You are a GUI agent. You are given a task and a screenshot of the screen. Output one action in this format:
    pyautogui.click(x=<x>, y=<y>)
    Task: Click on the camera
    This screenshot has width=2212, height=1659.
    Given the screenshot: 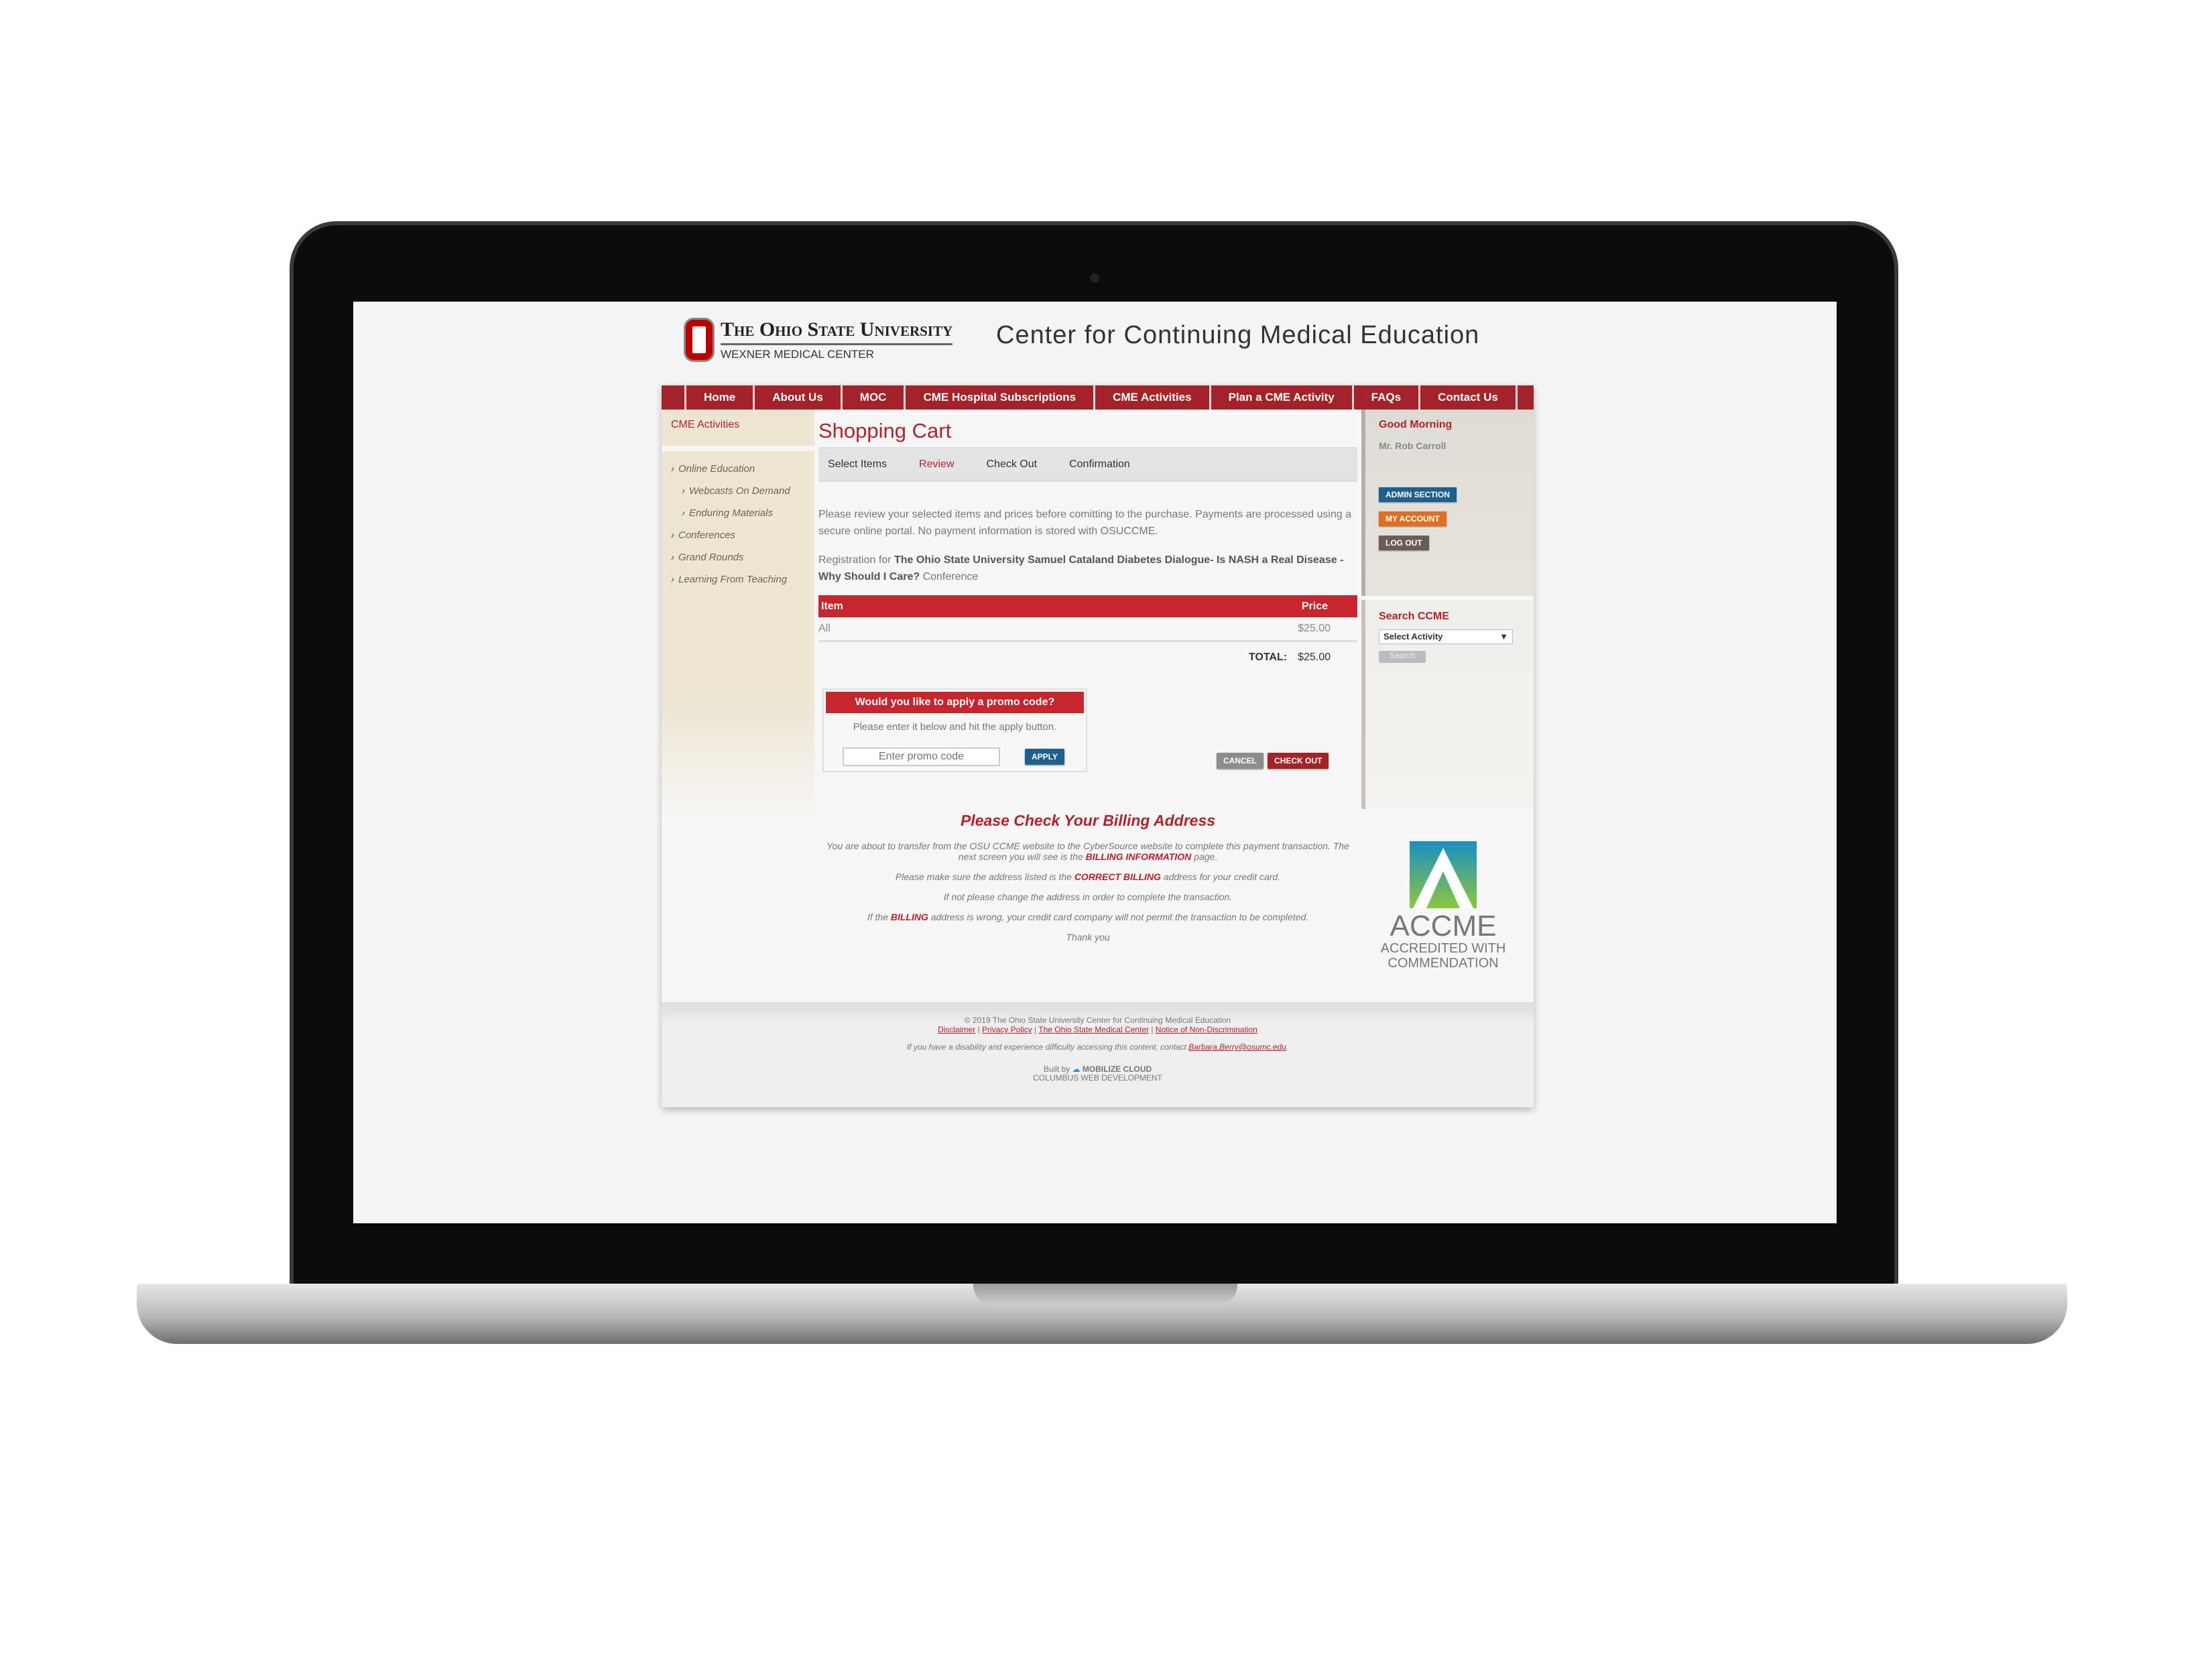 What is the action you would take?
    pyautogui.click(x=1094, y=278)
    